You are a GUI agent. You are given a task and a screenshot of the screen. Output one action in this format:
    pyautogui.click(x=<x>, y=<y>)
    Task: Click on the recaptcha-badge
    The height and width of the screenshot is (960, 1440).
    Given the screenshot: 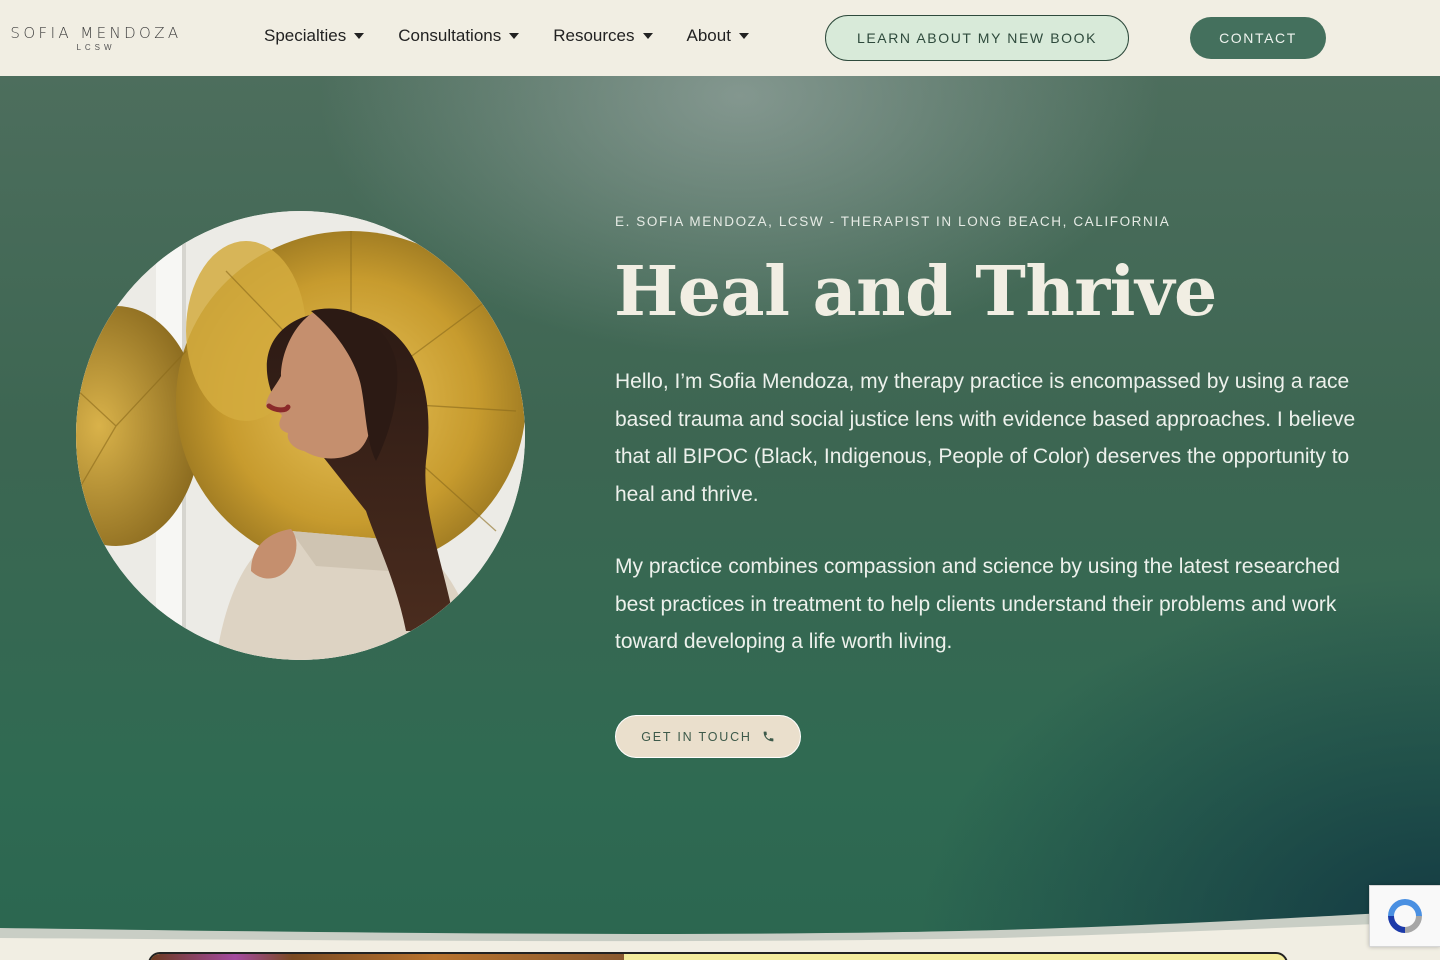 What is the action you would take?
    pyautogui.click(x=1404, y=916)
    